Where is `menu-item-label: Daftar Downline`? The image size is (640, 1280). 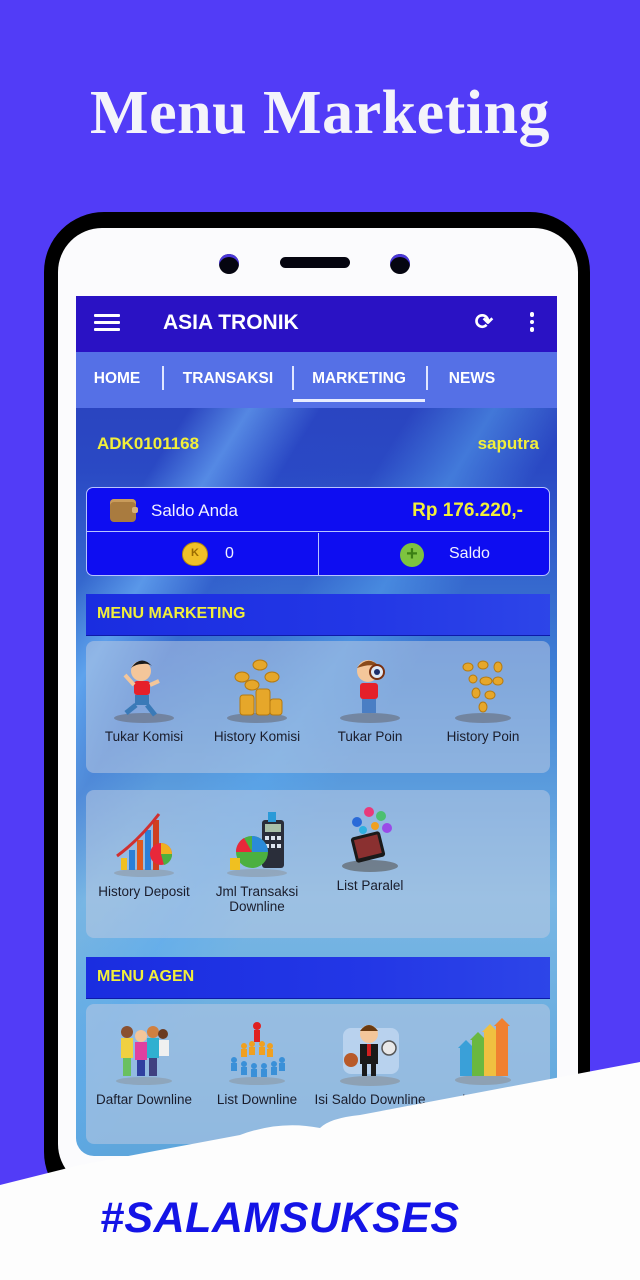 menu-item-label: Daftar Downline is located at coordinates (144, 1099).